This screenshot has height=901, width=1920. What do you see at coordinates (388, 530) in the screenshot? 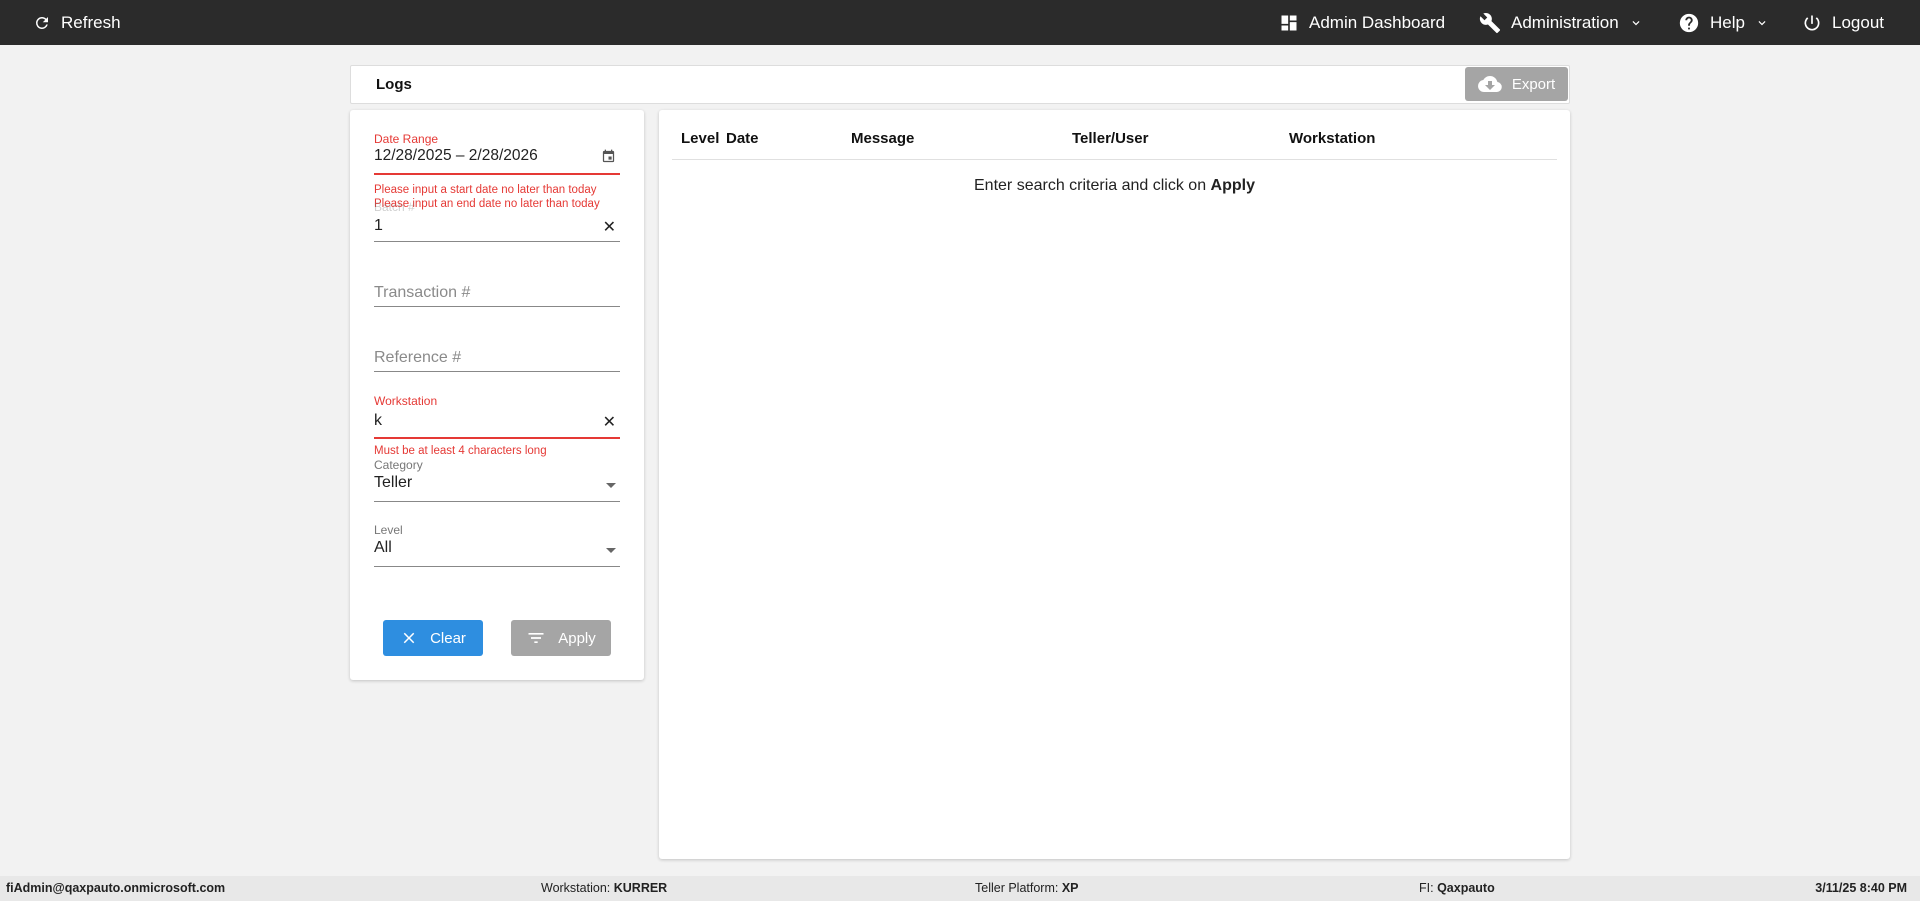
I see `level-label: Level` at bounding box center [388, 530].